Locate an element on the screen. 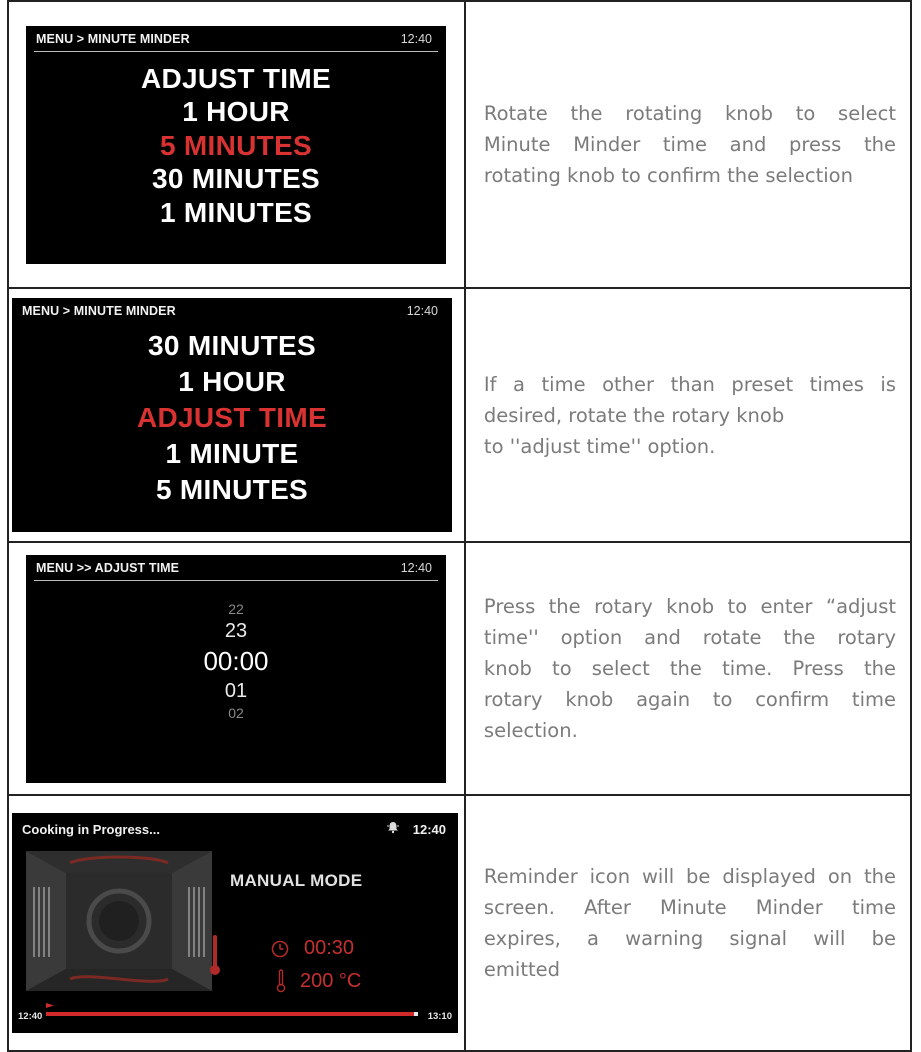  progress-bar-fill is located at coordinates (230, 1014).